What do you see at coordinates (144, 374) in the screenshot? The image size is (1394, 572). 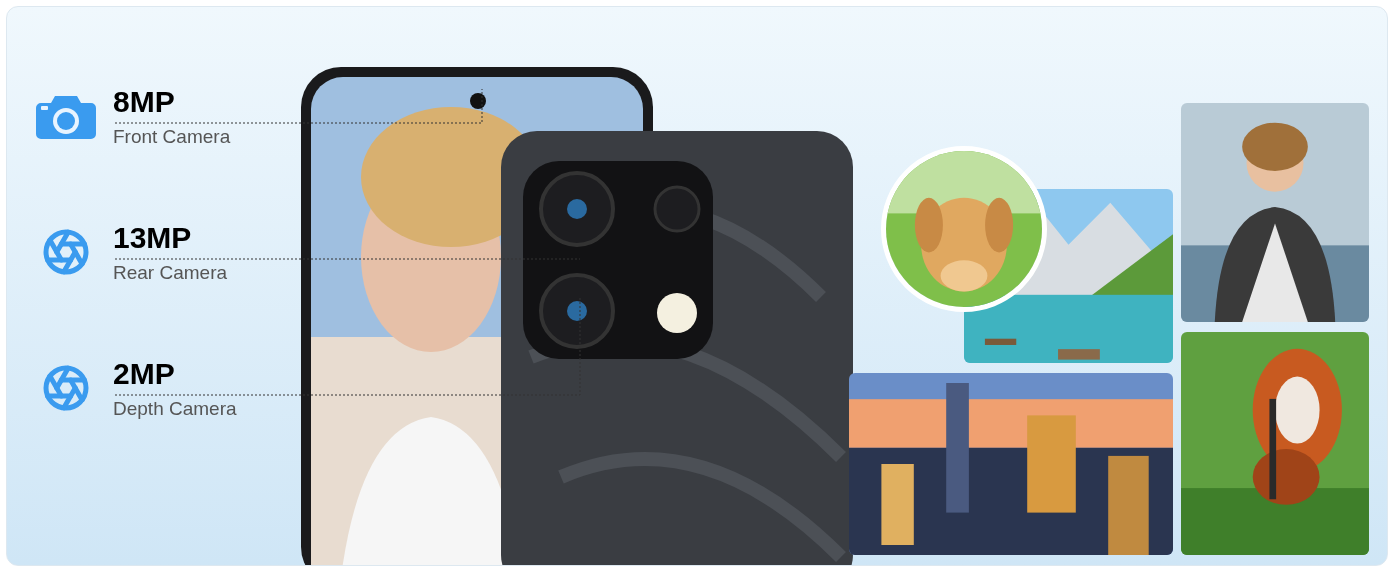 I see `megapixel-value: 2MP` at bounding box center [144, 374].